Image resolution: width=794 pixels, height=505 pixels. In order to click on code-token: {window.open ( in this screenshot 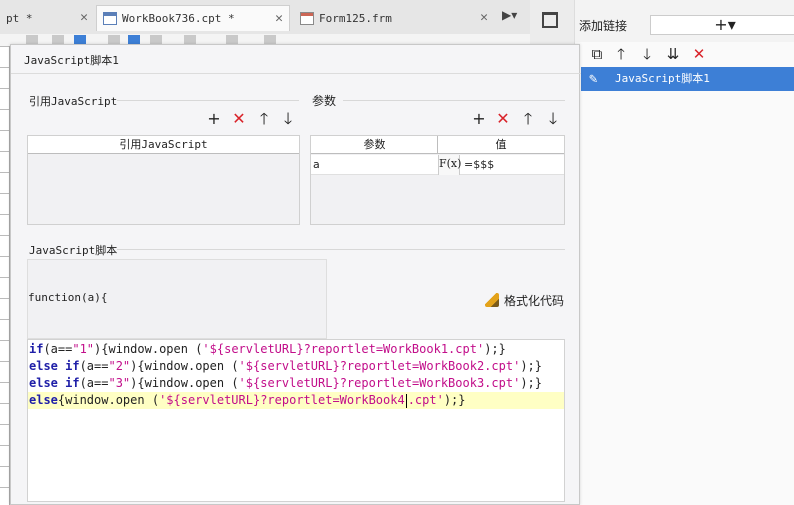, I will do `click(108, 400)`.